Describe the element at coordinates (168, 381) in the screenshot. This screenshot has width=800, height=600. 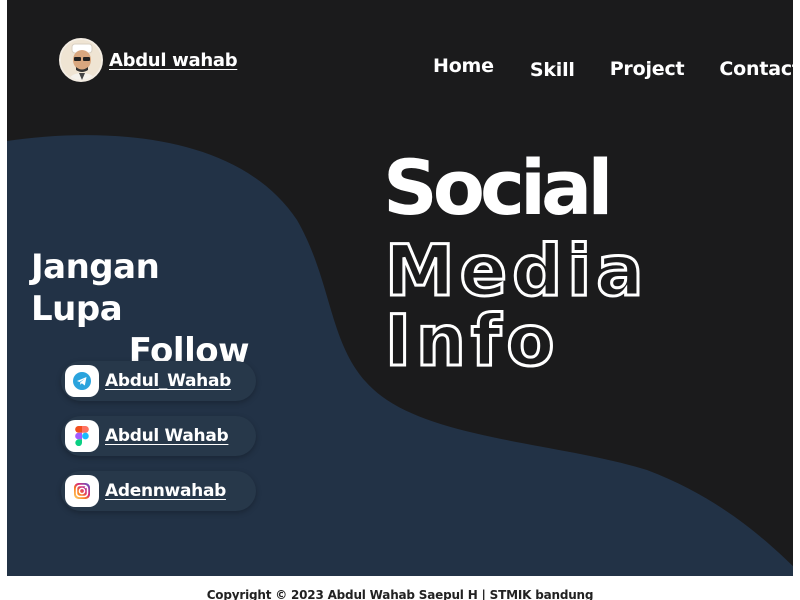
I see `social-label-telegram: Abdul_Wahab` at that location.